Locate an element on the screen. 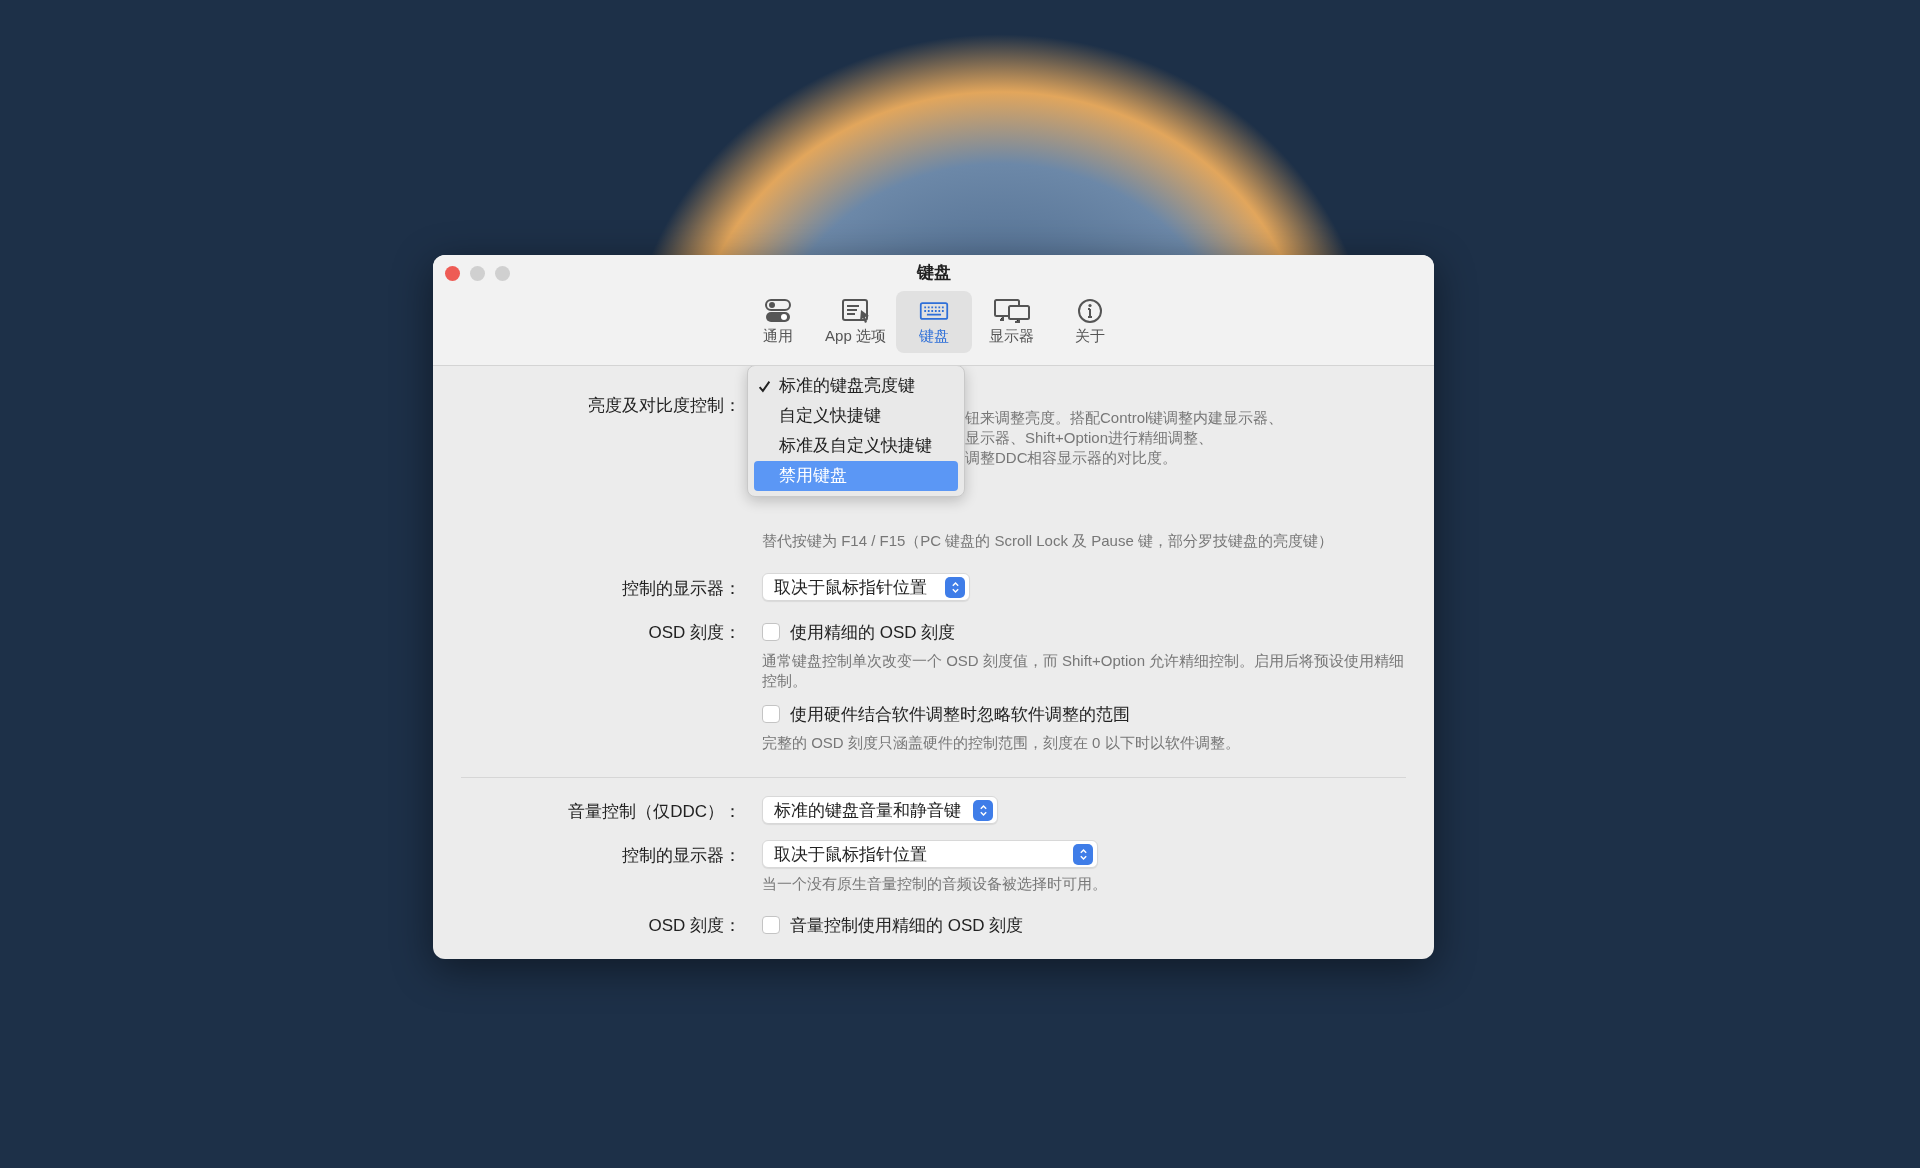 The width and height of the screenshot is (1920, 1168). menu-item: 自定义快捷键 is located at coordinates (856, 416).